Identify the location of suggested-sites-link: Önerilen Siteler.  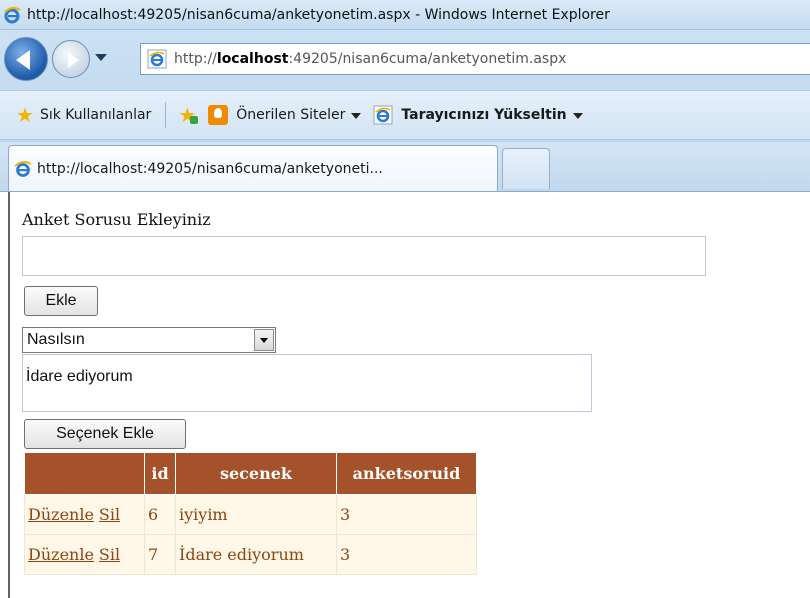
(282, 115).